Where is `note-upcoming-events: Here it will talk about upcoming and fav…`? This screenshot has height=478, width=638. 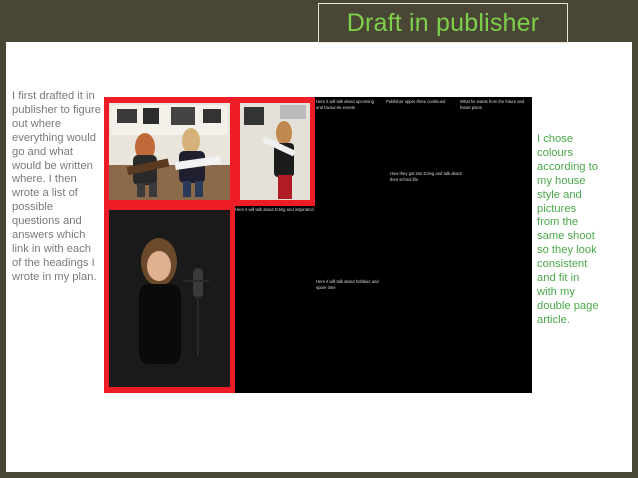 note-upcoming-events: Here it will talk about upcoming and fav… is located at coordinates (345, 104).